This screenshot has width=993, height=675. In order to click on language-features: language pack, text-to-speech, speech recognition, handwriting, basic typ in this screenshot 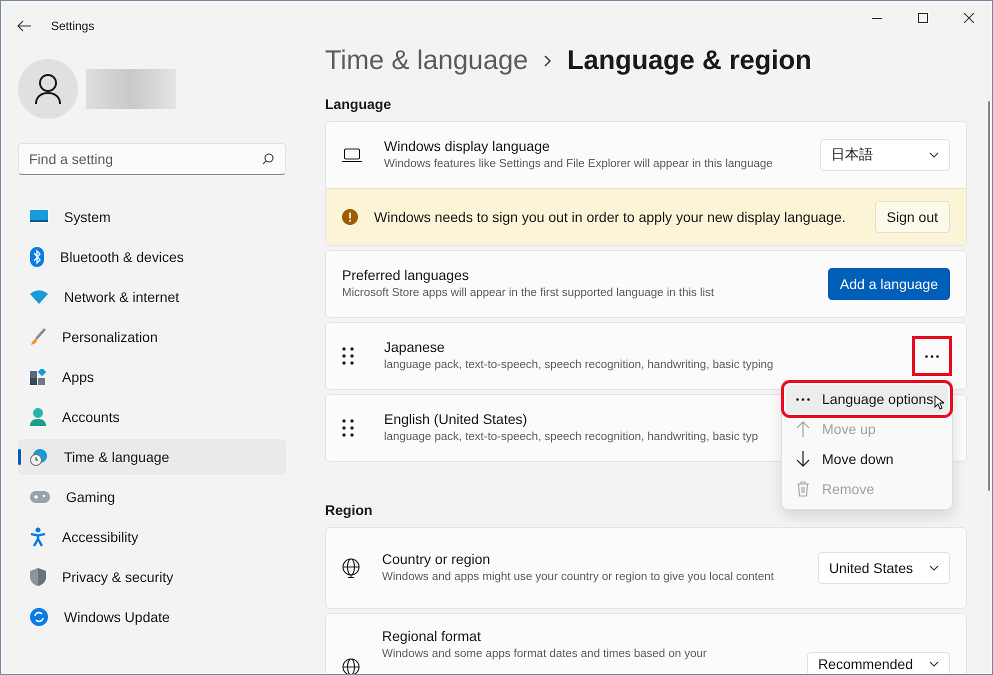, I will do `click(571, 437)`.